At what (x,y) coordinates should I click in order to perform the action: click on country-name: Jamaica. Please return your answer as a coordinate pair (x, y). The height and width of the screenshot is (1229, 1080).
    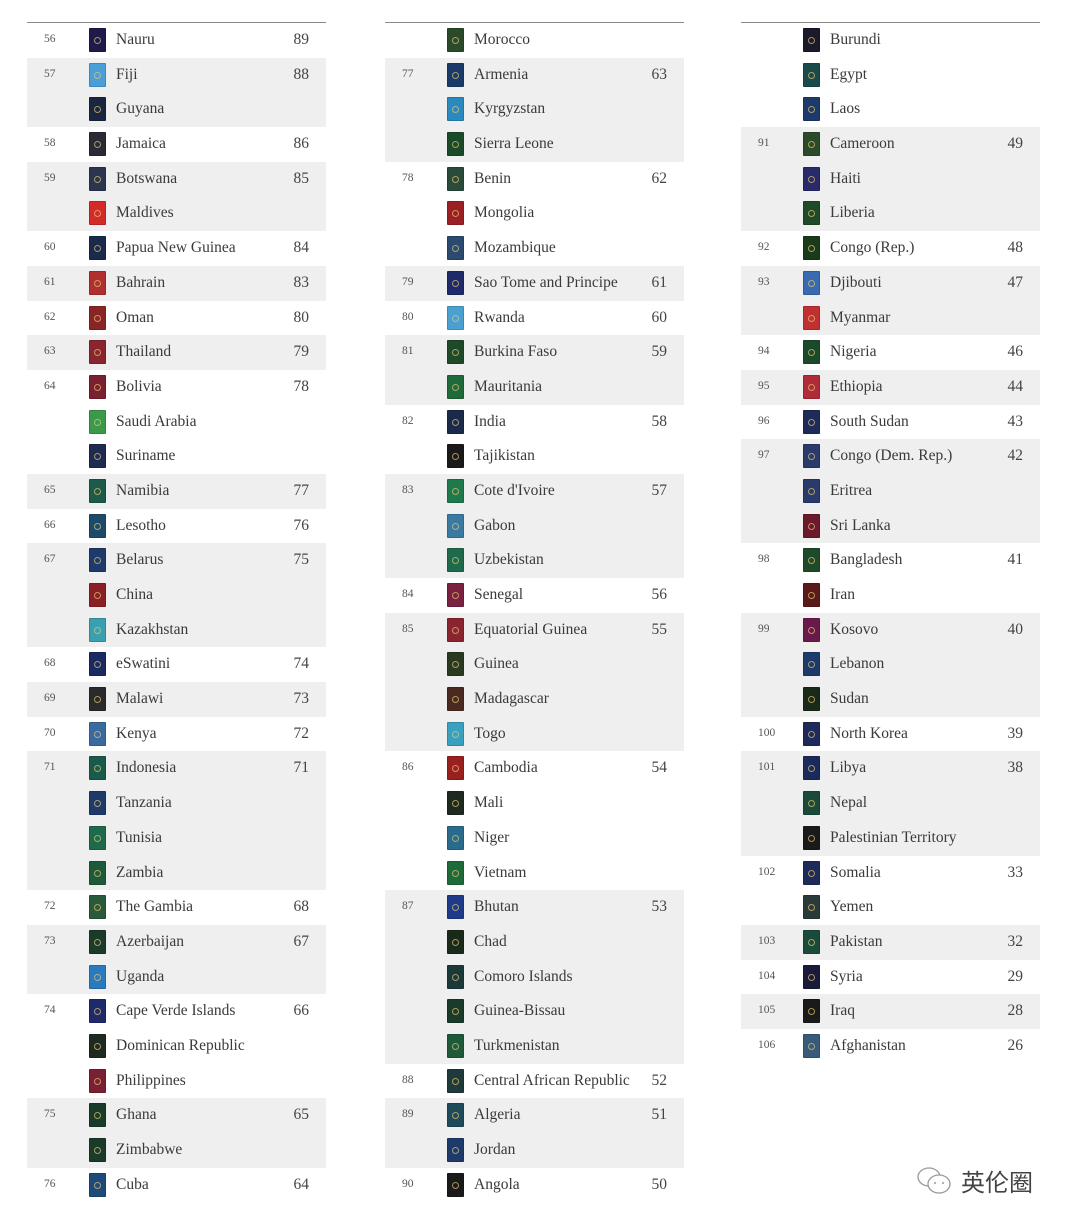
    Looking at the image, I should click on (141, 144).